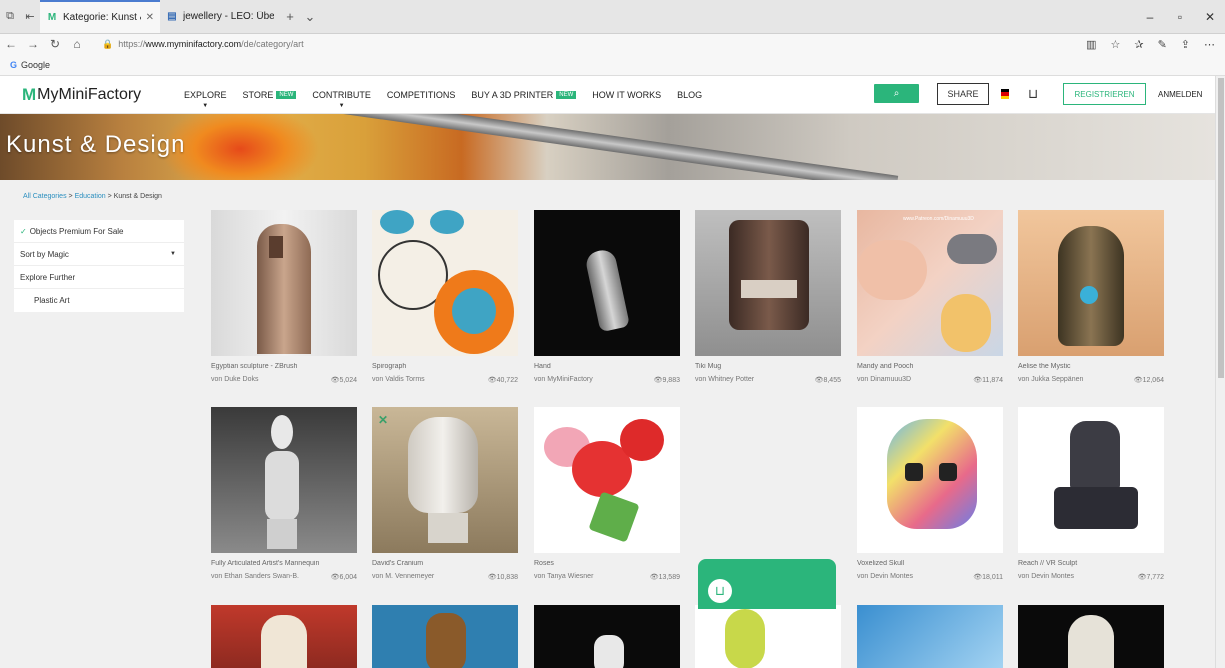 Image resolution: width=1225 pixels, height=668 pixels. What do you see at coordinates (310, 16) in the screenshot?
I see `chevron-down-icon: ⌄` at bounding box center [310, 16].